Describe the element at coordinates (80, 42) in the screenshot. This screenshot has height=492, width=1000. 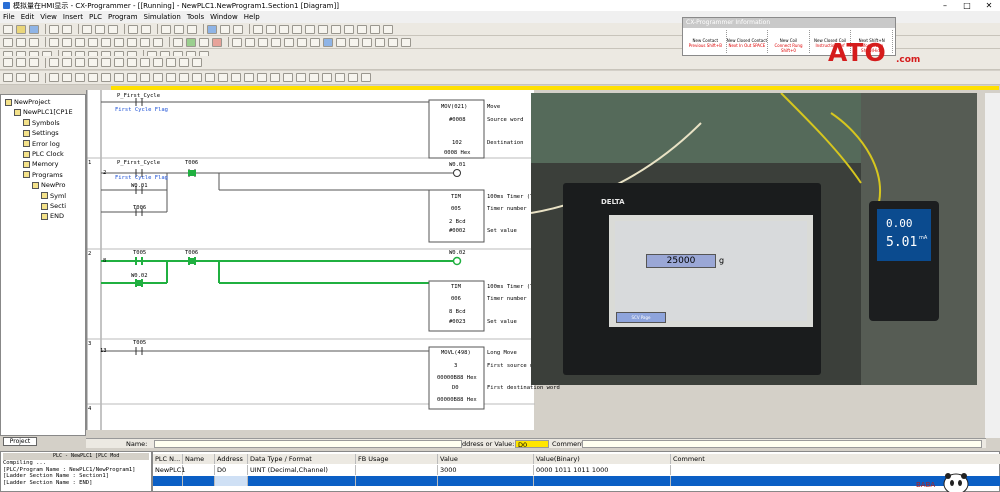
I see `or-contact-icon` at that location.